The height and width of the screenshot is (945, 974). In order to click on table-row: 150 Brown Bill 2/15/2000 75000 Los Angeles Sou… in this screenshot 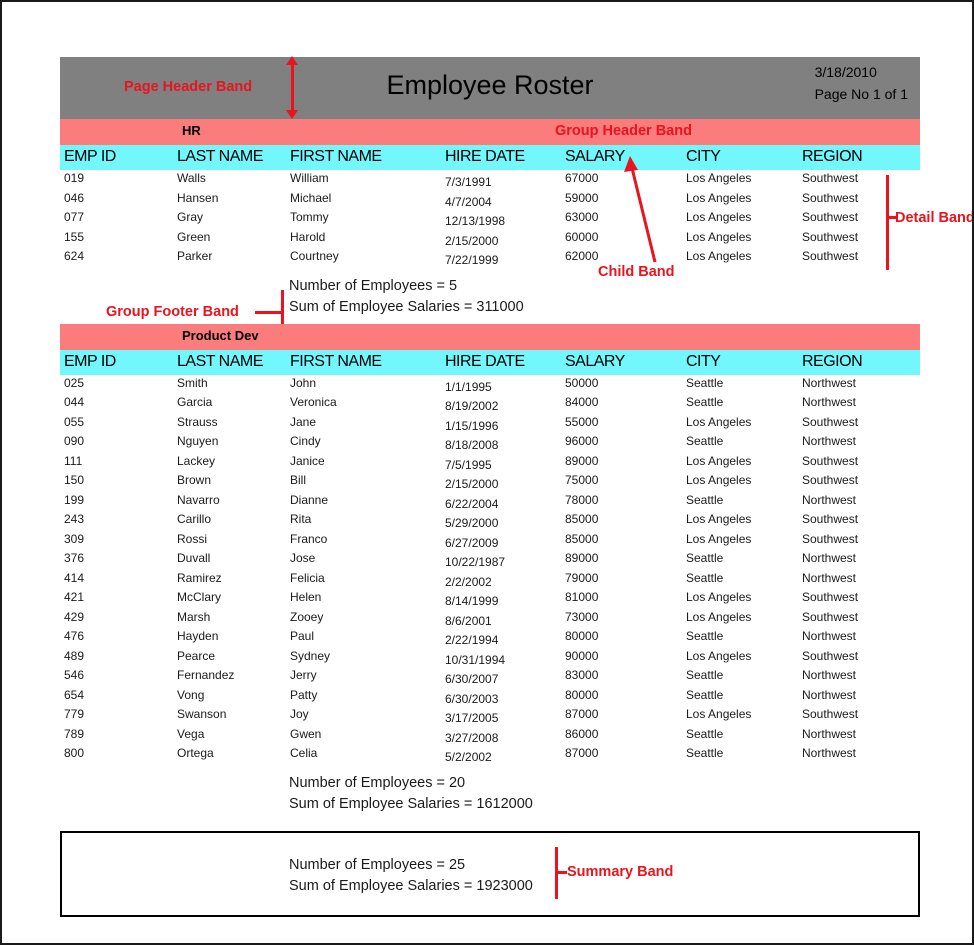, I will do `click(490, 482)`.